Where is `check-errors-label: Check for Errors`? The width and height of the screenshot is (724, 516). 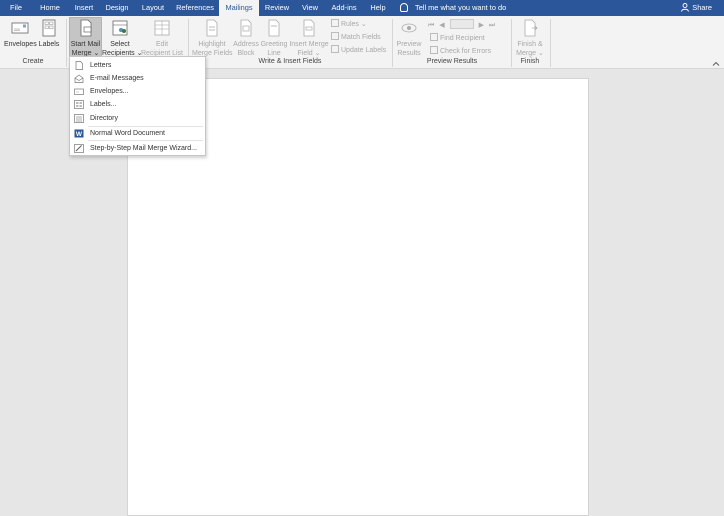
check-errors-label: Check for Errors is located at coordinates (465, 51).